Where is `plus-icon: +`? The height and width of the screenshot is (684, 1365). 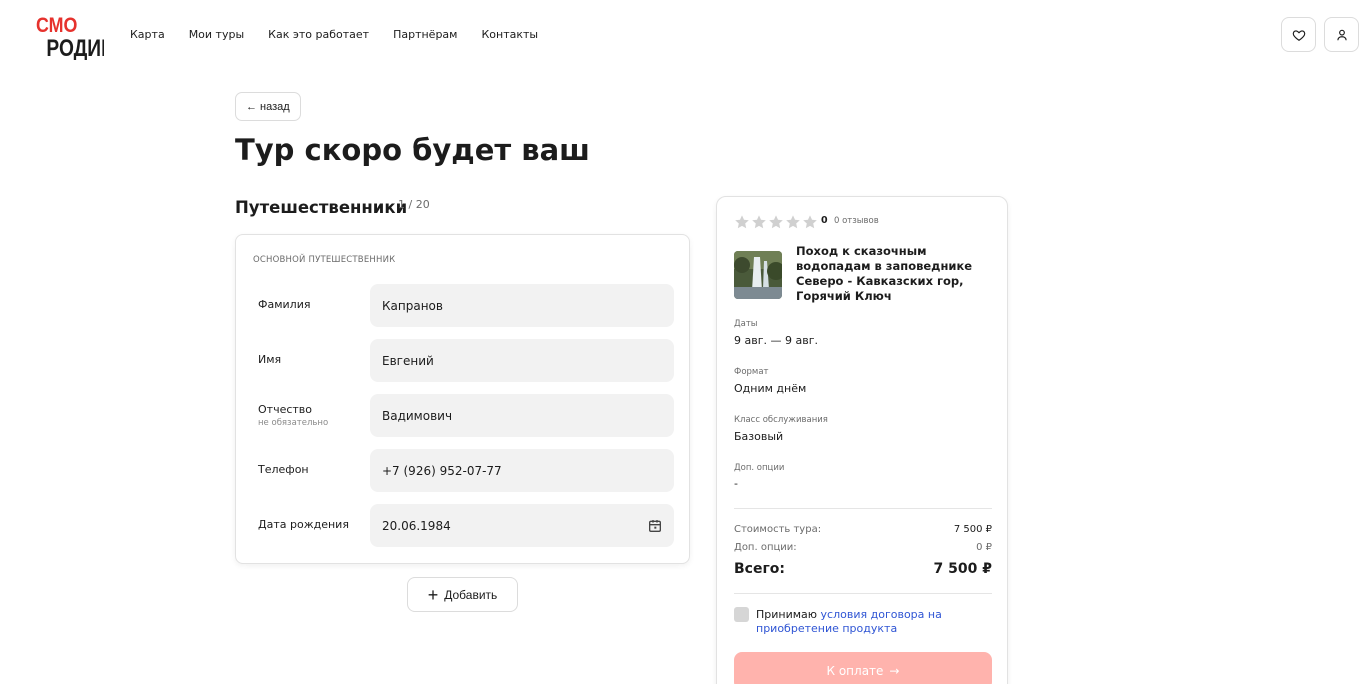 plus-icon: + is located at coordinates (433, 594).